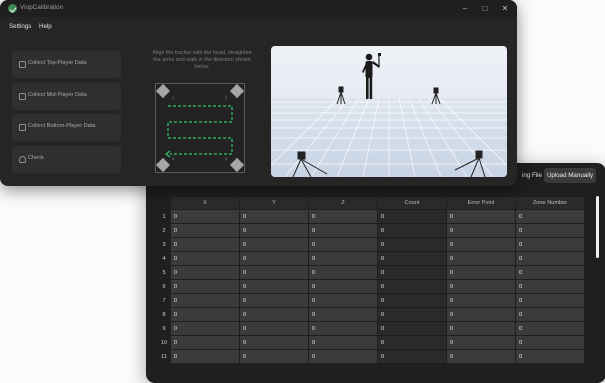 This screenshot has width=605, height=383. What do you see at coordinates (45, 26) in the screenshot?
I see `menu-help: Help` at bounding box center [45, 26].